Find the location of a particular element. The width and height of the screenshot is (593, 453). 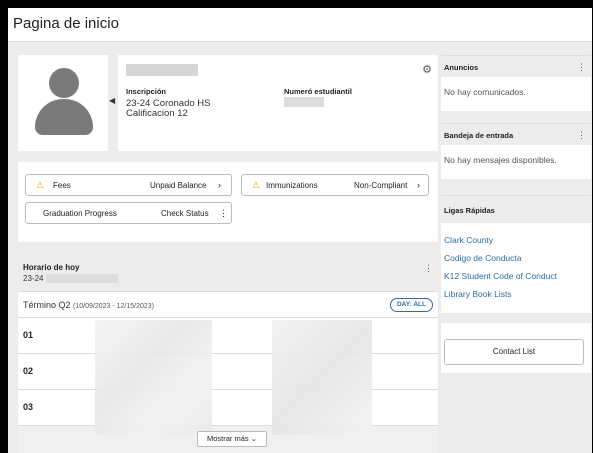

period-row: 03 is located at coordinates (228, 408).